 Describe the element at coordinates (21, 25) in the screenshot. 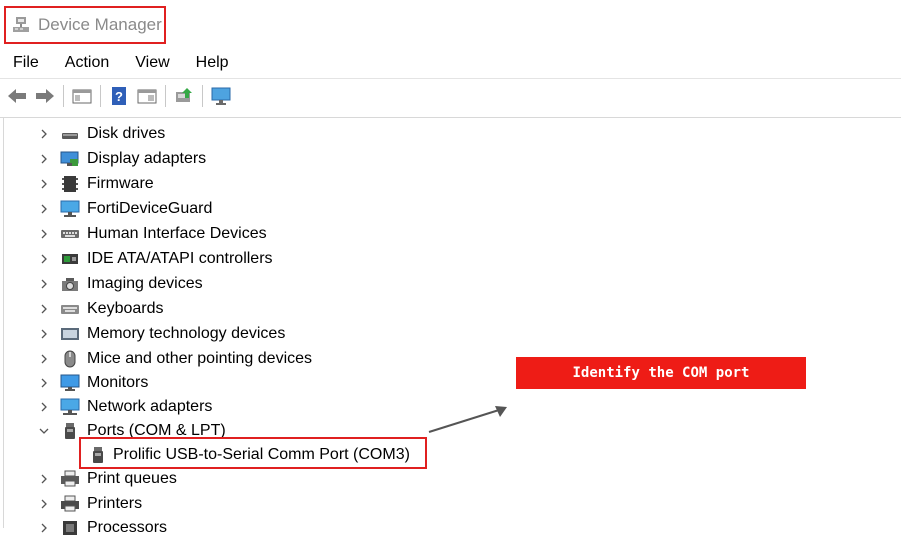

I see `device-manager-icon` at that location.